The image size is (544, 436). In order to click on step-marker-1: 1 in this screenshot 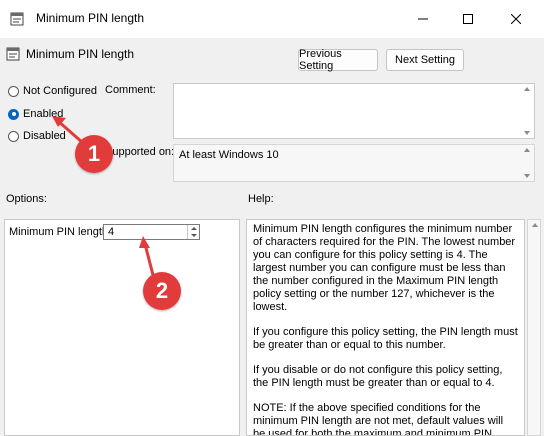, I will do `click(94, 154)`.